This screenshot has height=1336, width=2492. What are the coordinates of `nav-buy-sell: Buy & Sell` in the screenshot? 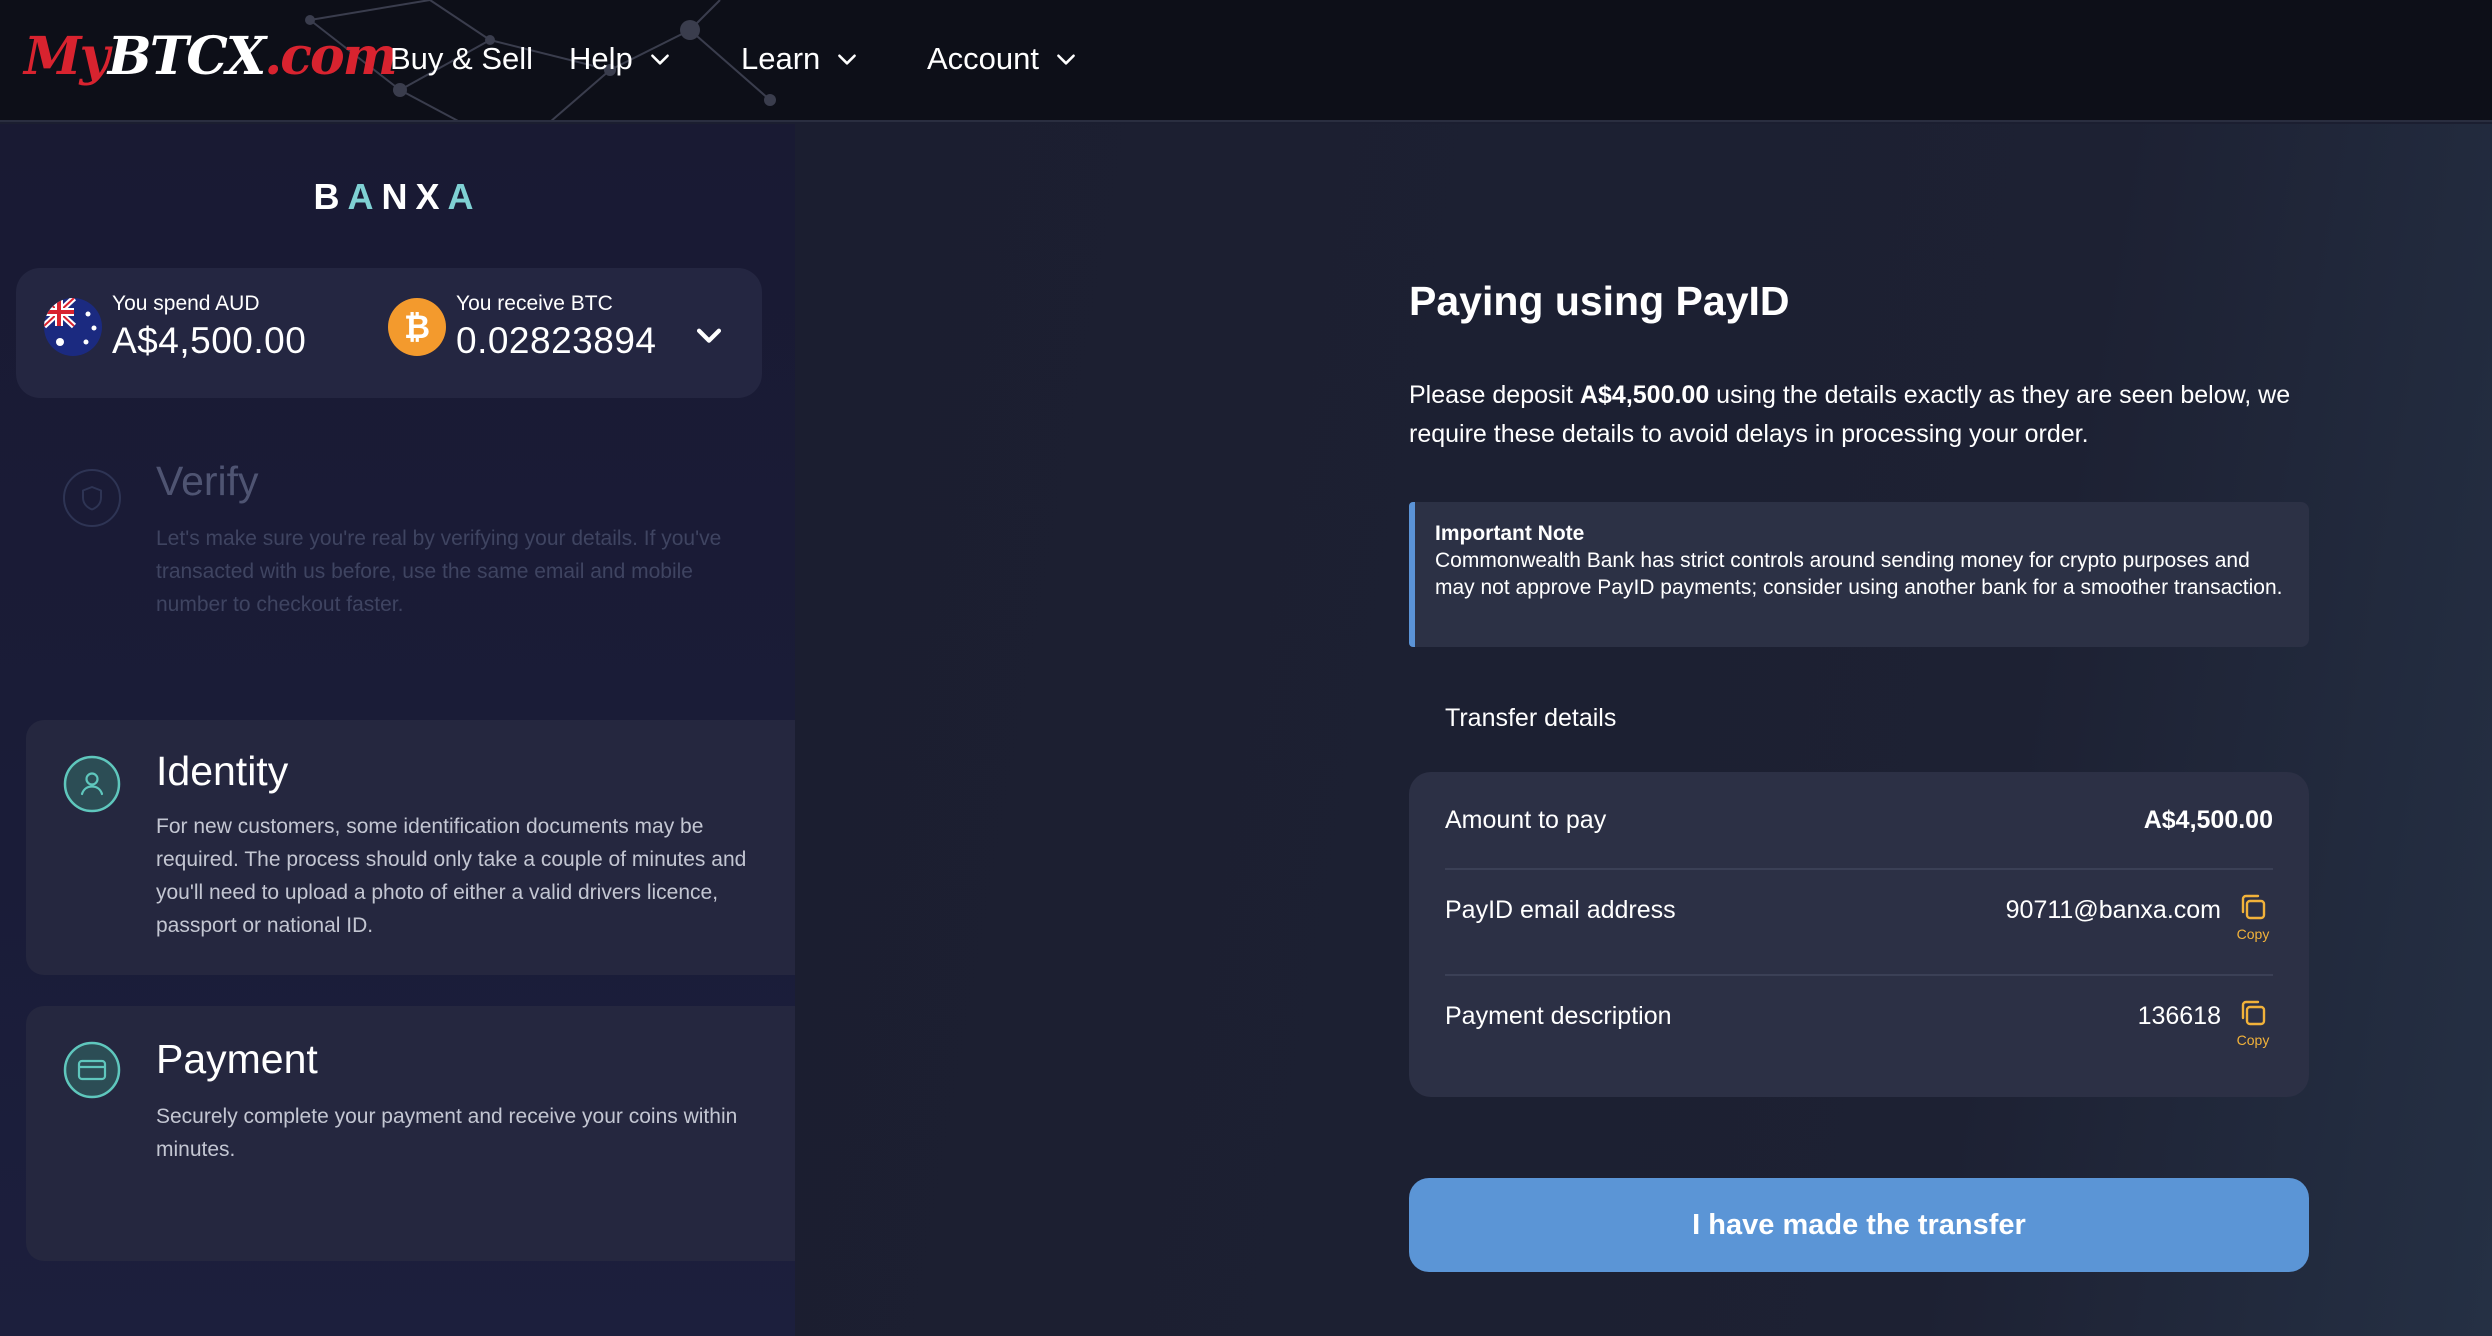 It's located at (461, 59).